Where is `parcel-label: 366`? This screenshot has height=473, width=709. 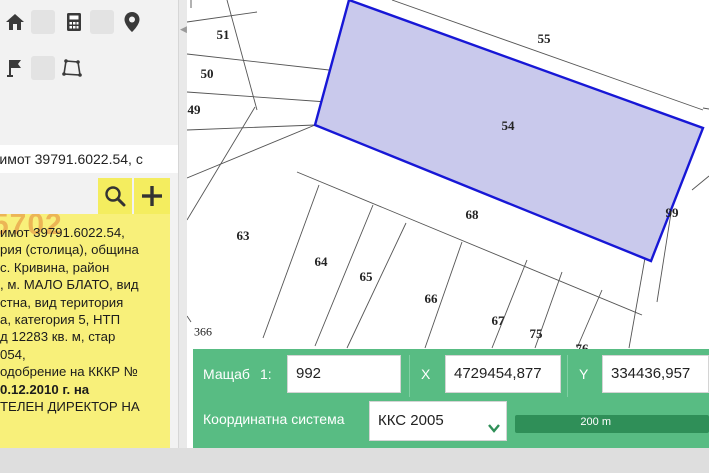
parcel-label: 366 is located at coordinates (203, 331).